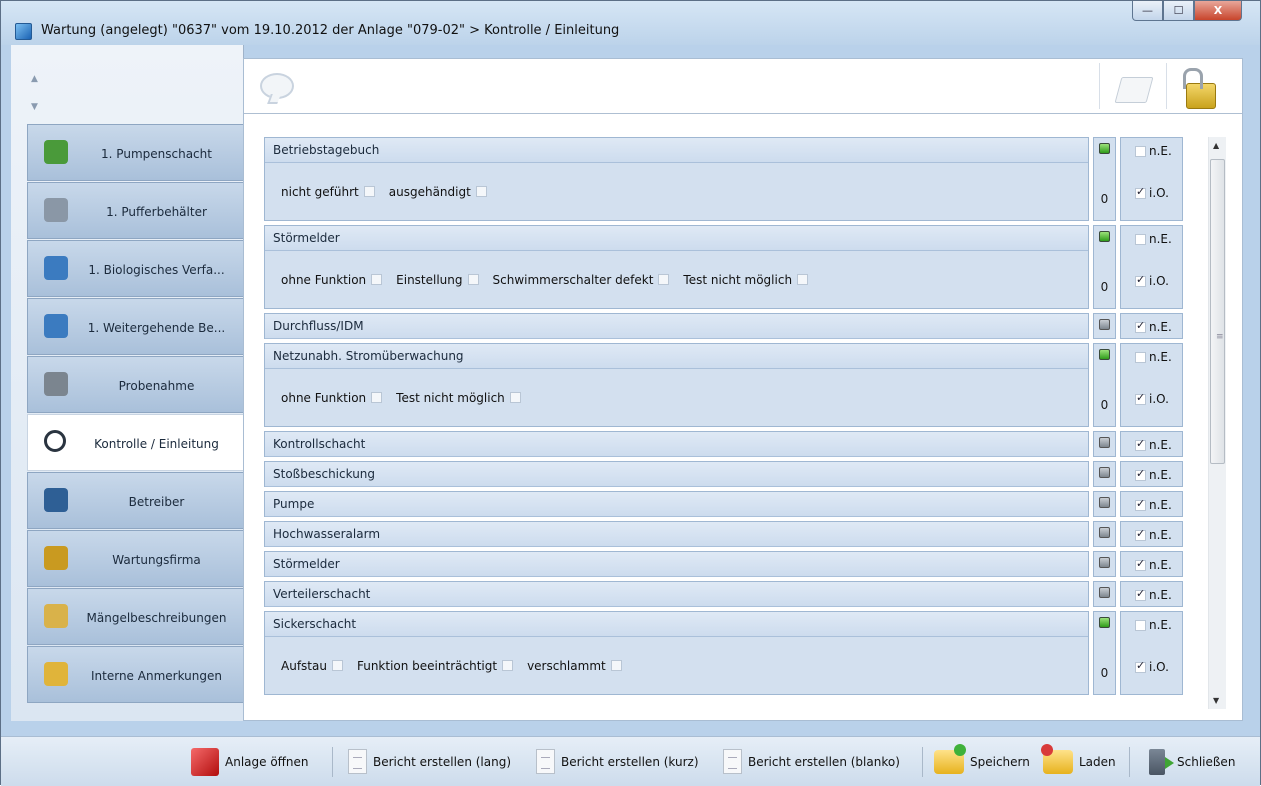  I want to click on close-button: Schließen, so click(1192, 761).